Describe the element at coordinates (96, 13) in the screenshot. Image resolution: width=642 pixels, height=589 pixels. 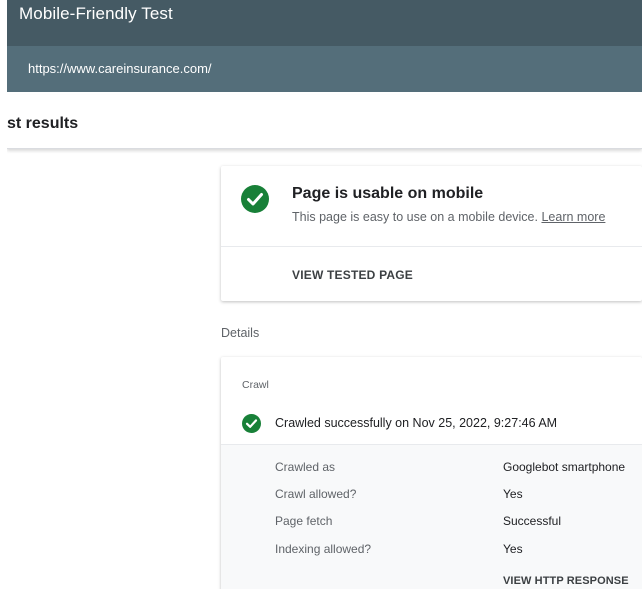
I see `app-title: Mobile-Friendly Test` at that location.